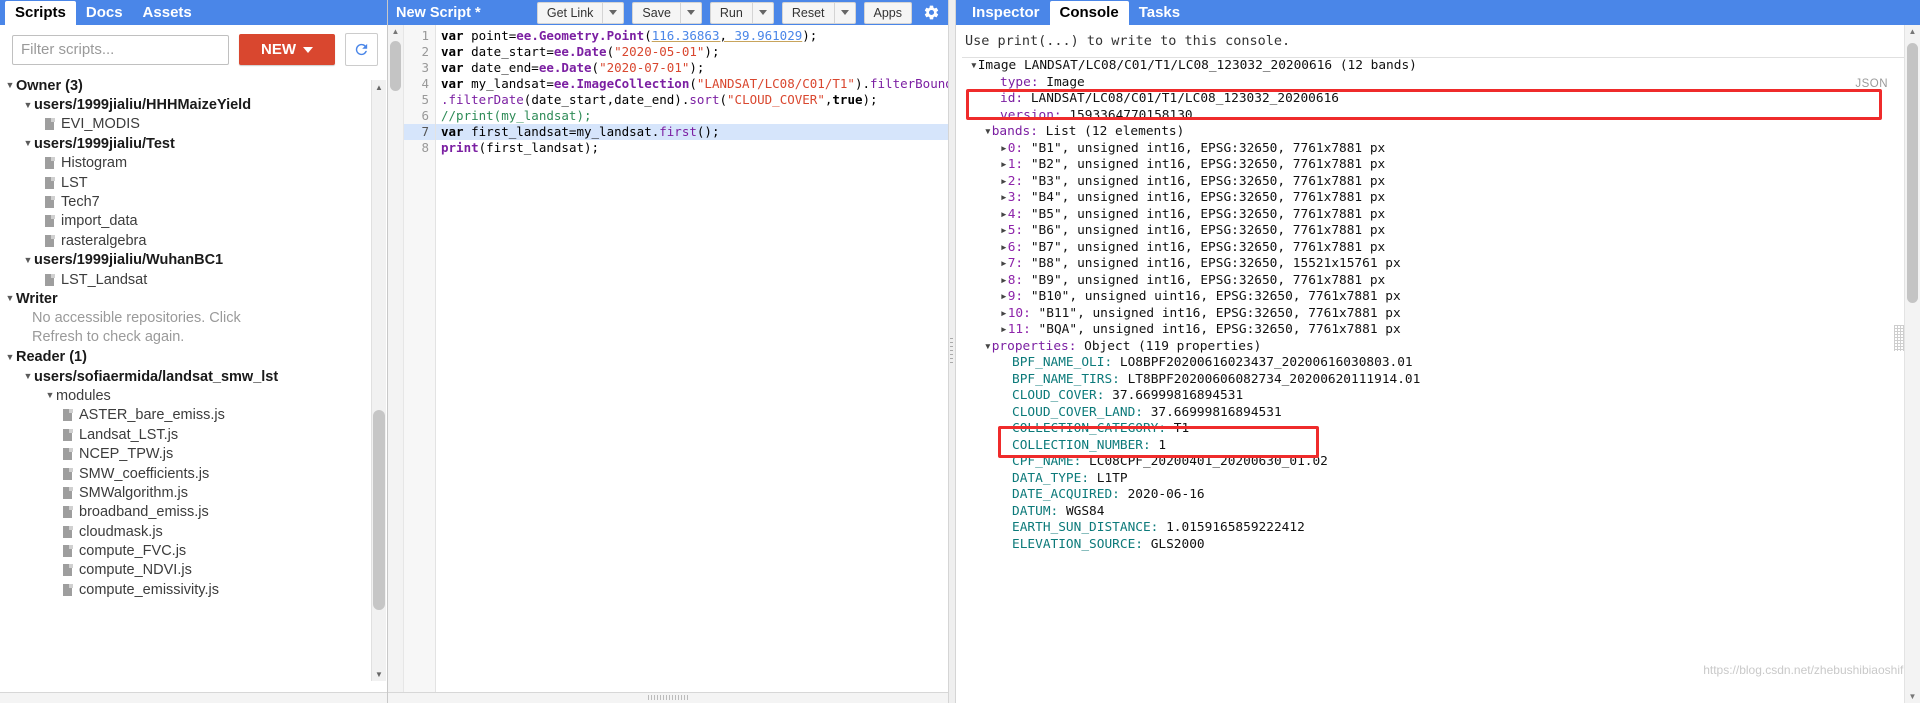  I want to click on panel-divider, so click(952, 351).